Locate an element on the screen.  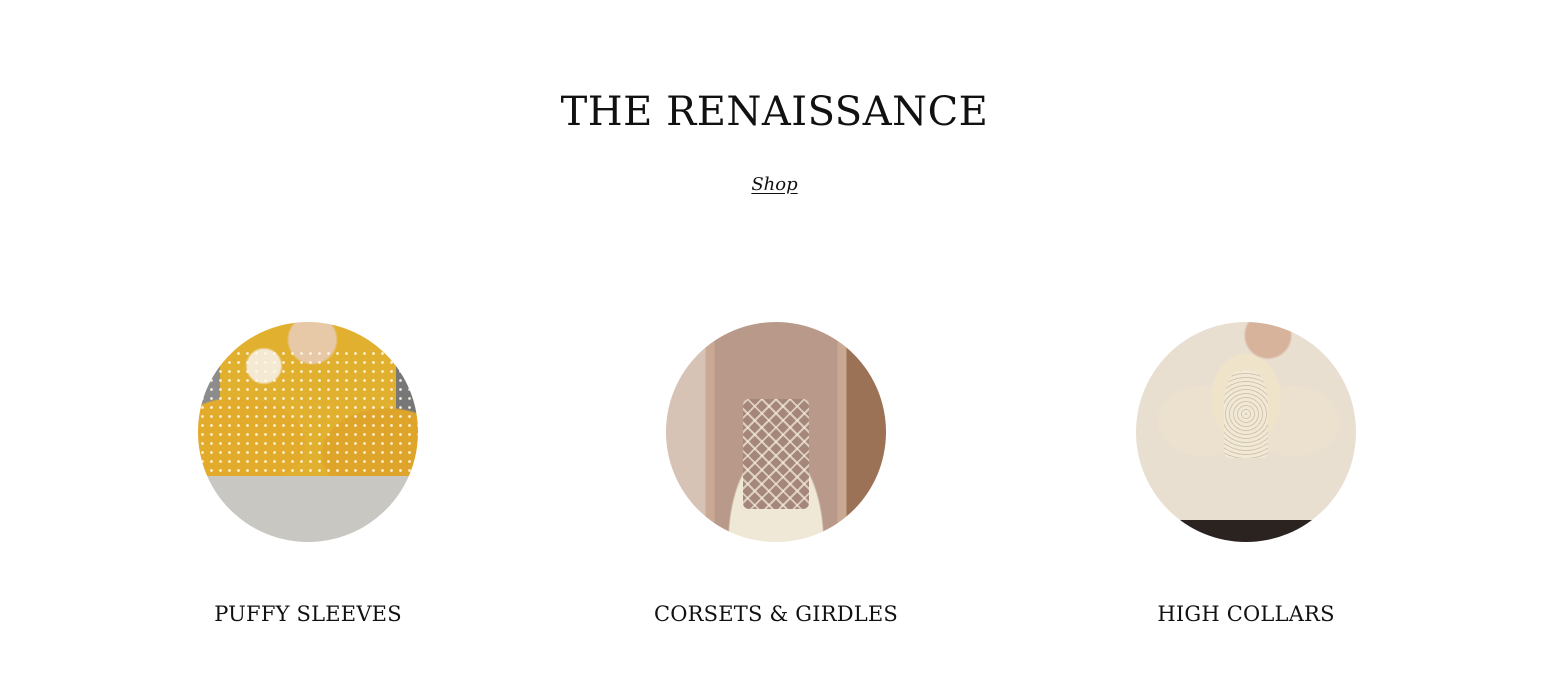
page-title: THE RENAISSANCE is located at coordinates (774, 112).